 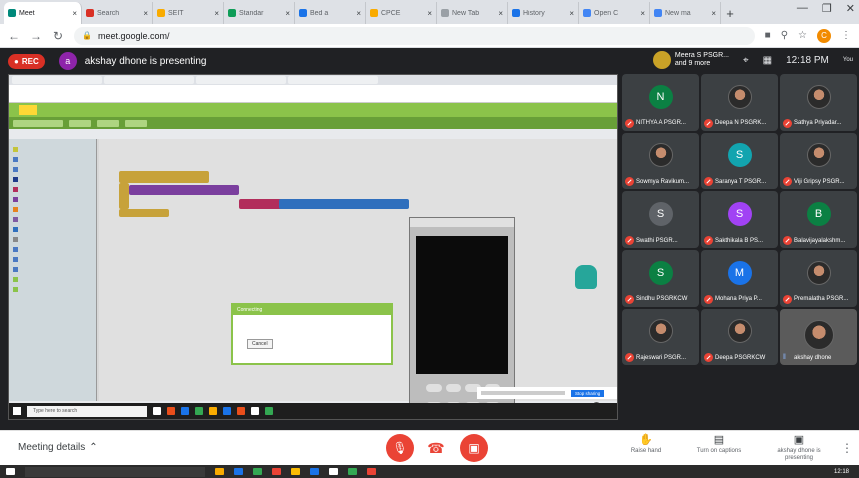 What do you see at coordinates (58, 447) in the screenshot?
I see `meeting-details-button: Meeting details ⌃` at bounding box center [58, 447].